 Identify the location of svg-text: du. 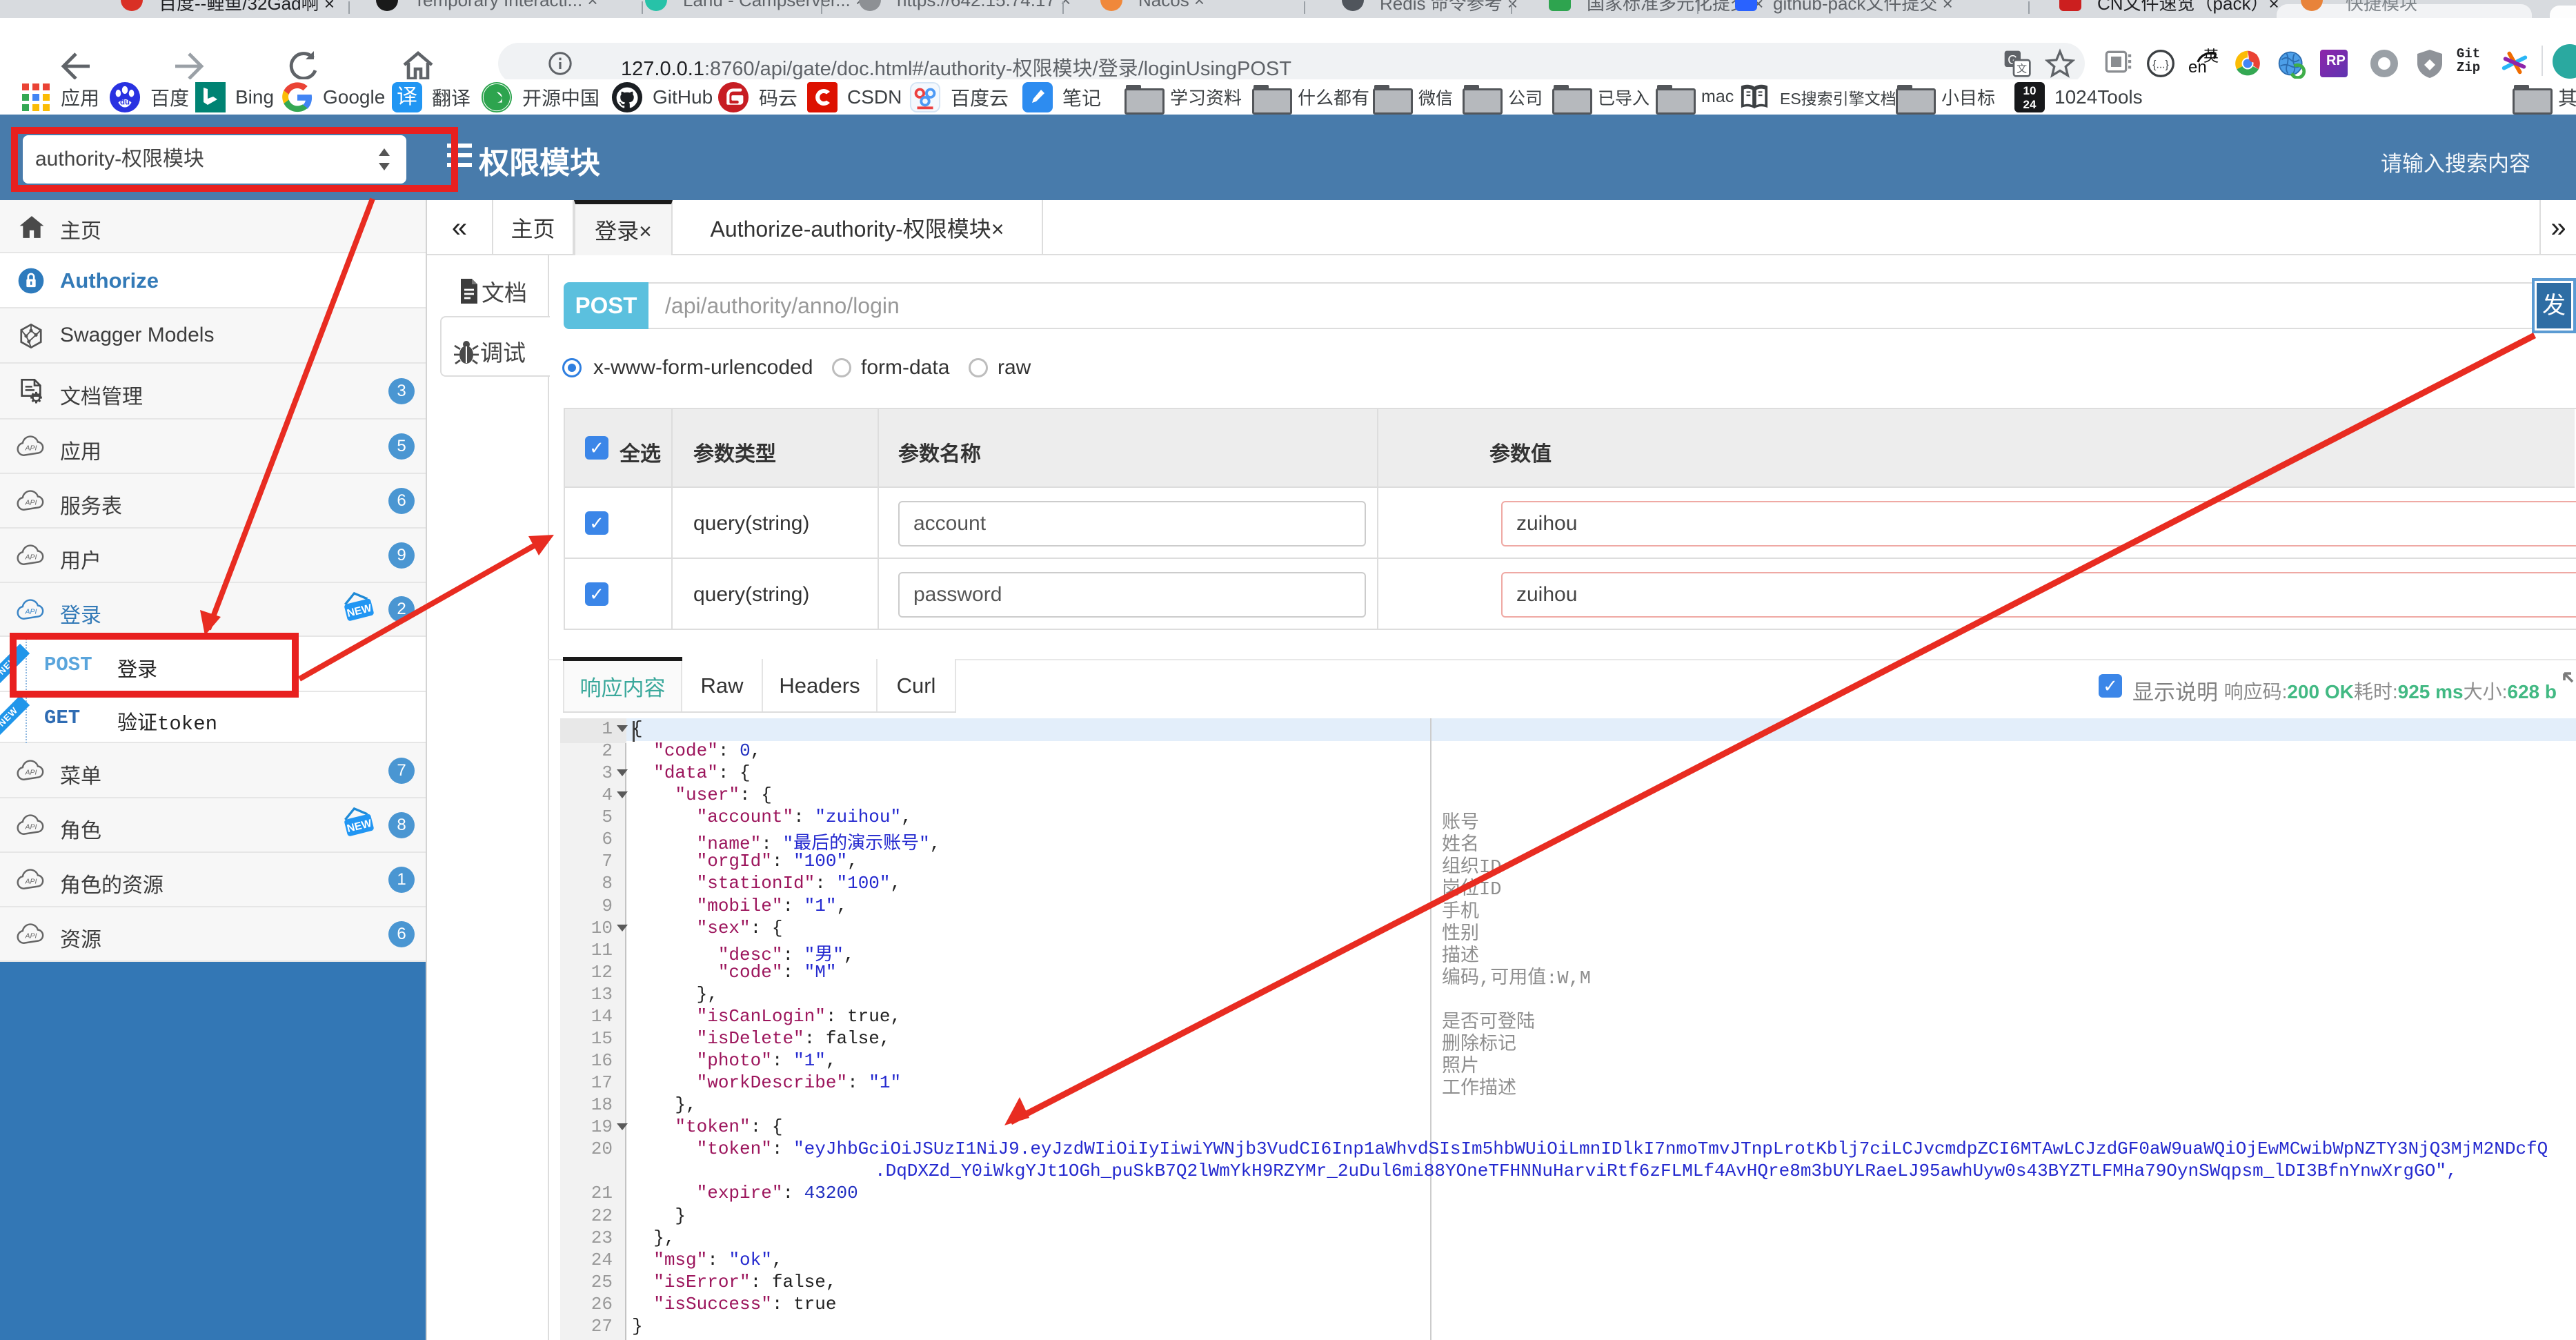
(125, 102).